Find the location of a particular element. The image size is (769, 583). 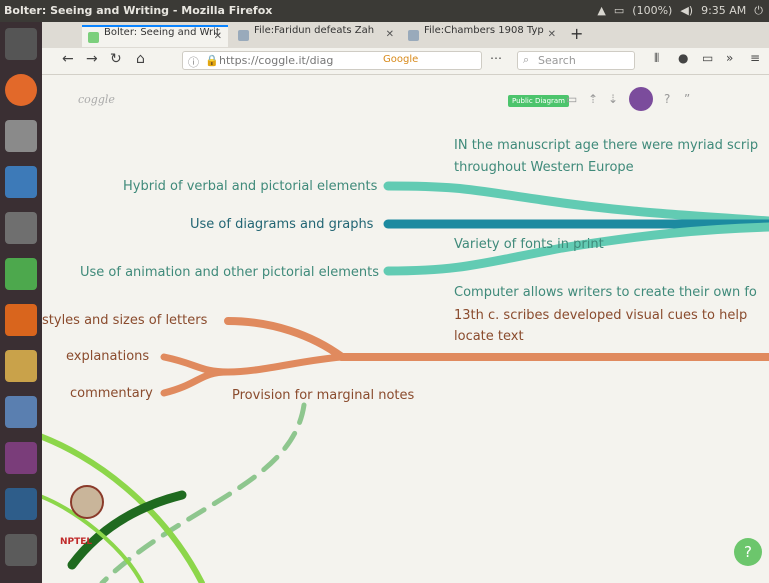

teal-branch is located at coordinates (576, 203).